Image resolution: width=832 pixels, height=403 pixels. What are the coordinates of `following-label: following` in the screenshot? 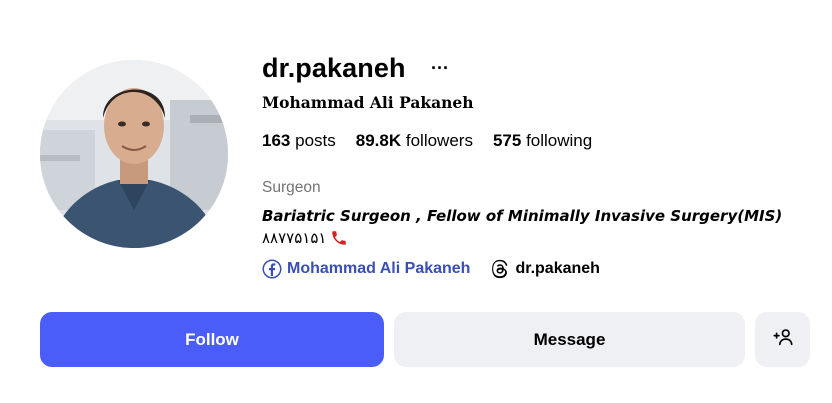 It's located at (559, 140).